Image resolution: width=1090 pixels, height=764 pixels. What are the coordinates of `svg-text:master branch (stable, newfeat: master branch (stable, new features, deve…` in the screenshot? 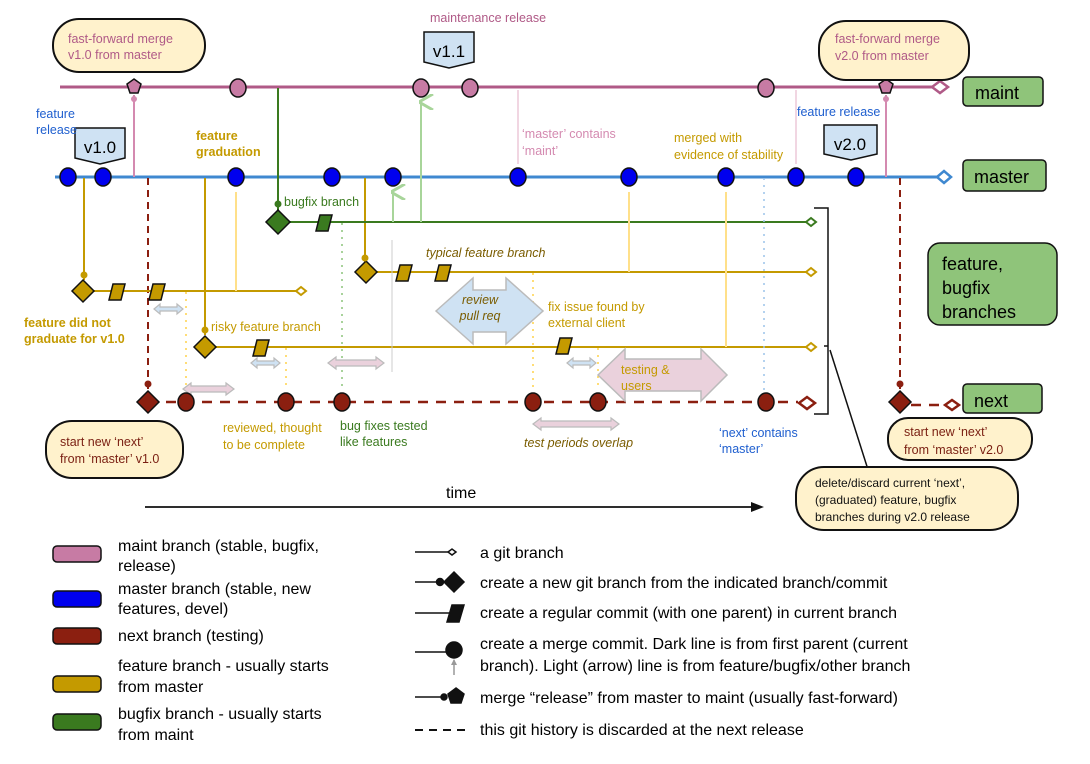 It's located at (214, 599).